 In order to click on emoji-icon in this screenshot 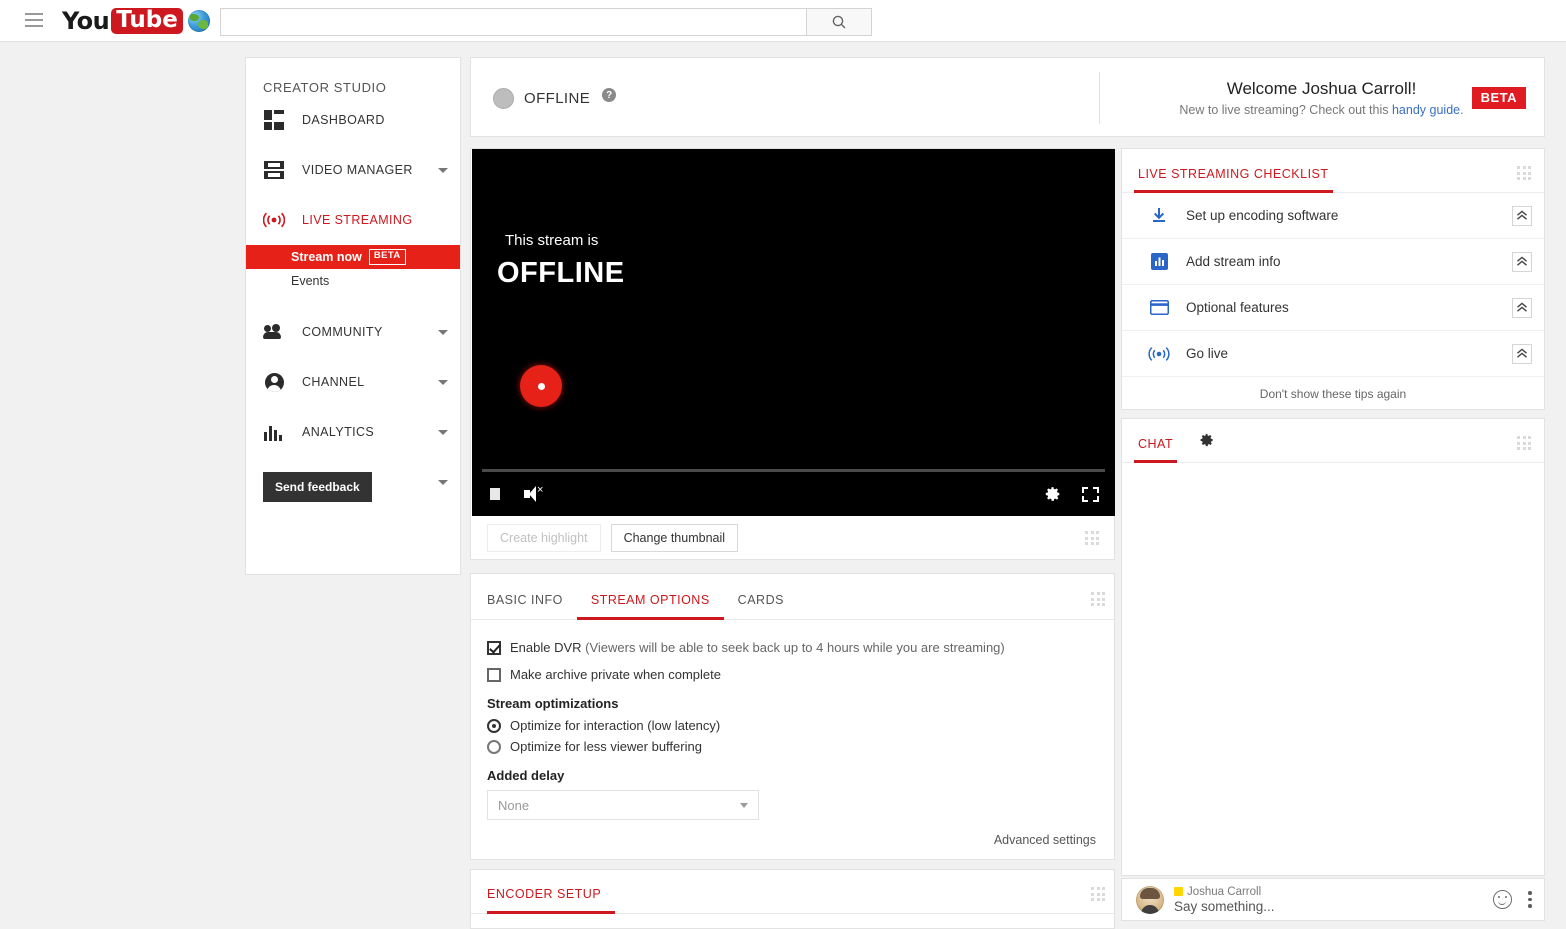, I will do `click(1502, 899)`.